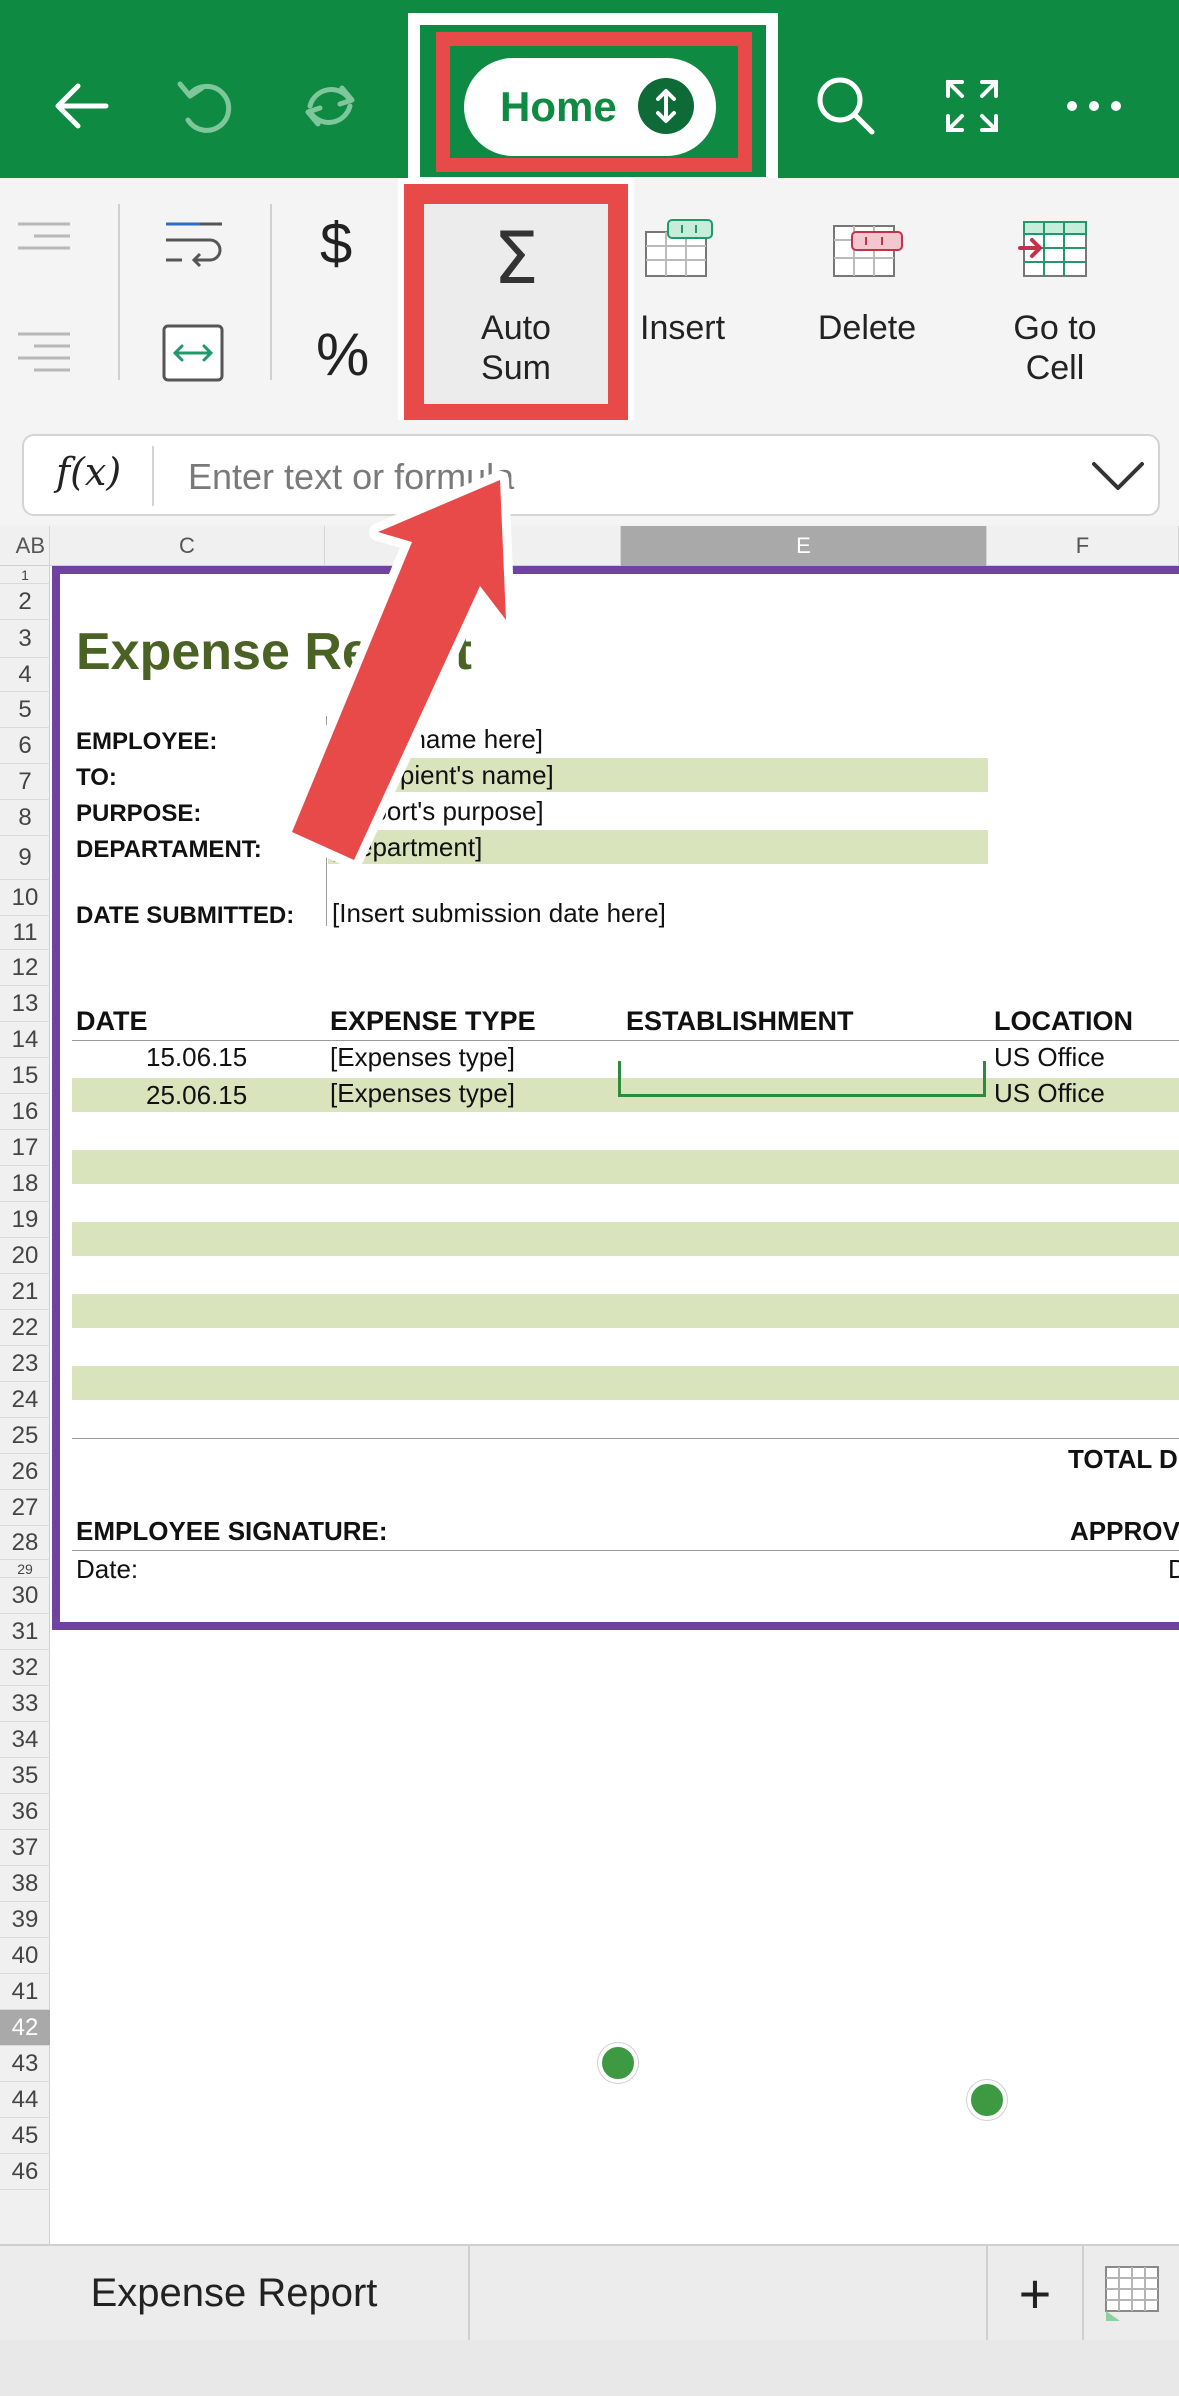 The height and width of the screenshot is (2396, 1179). Describe the element at coordinates (88, 472) in the screenshot. I see `fx-label: f(x)` at that location.